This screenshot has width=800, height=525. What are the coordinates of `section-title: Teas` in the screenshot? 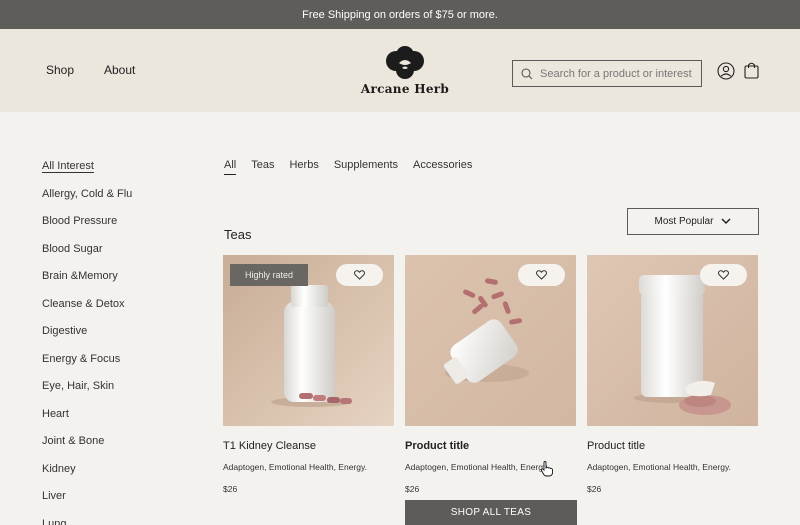 It's located at (238, 234).